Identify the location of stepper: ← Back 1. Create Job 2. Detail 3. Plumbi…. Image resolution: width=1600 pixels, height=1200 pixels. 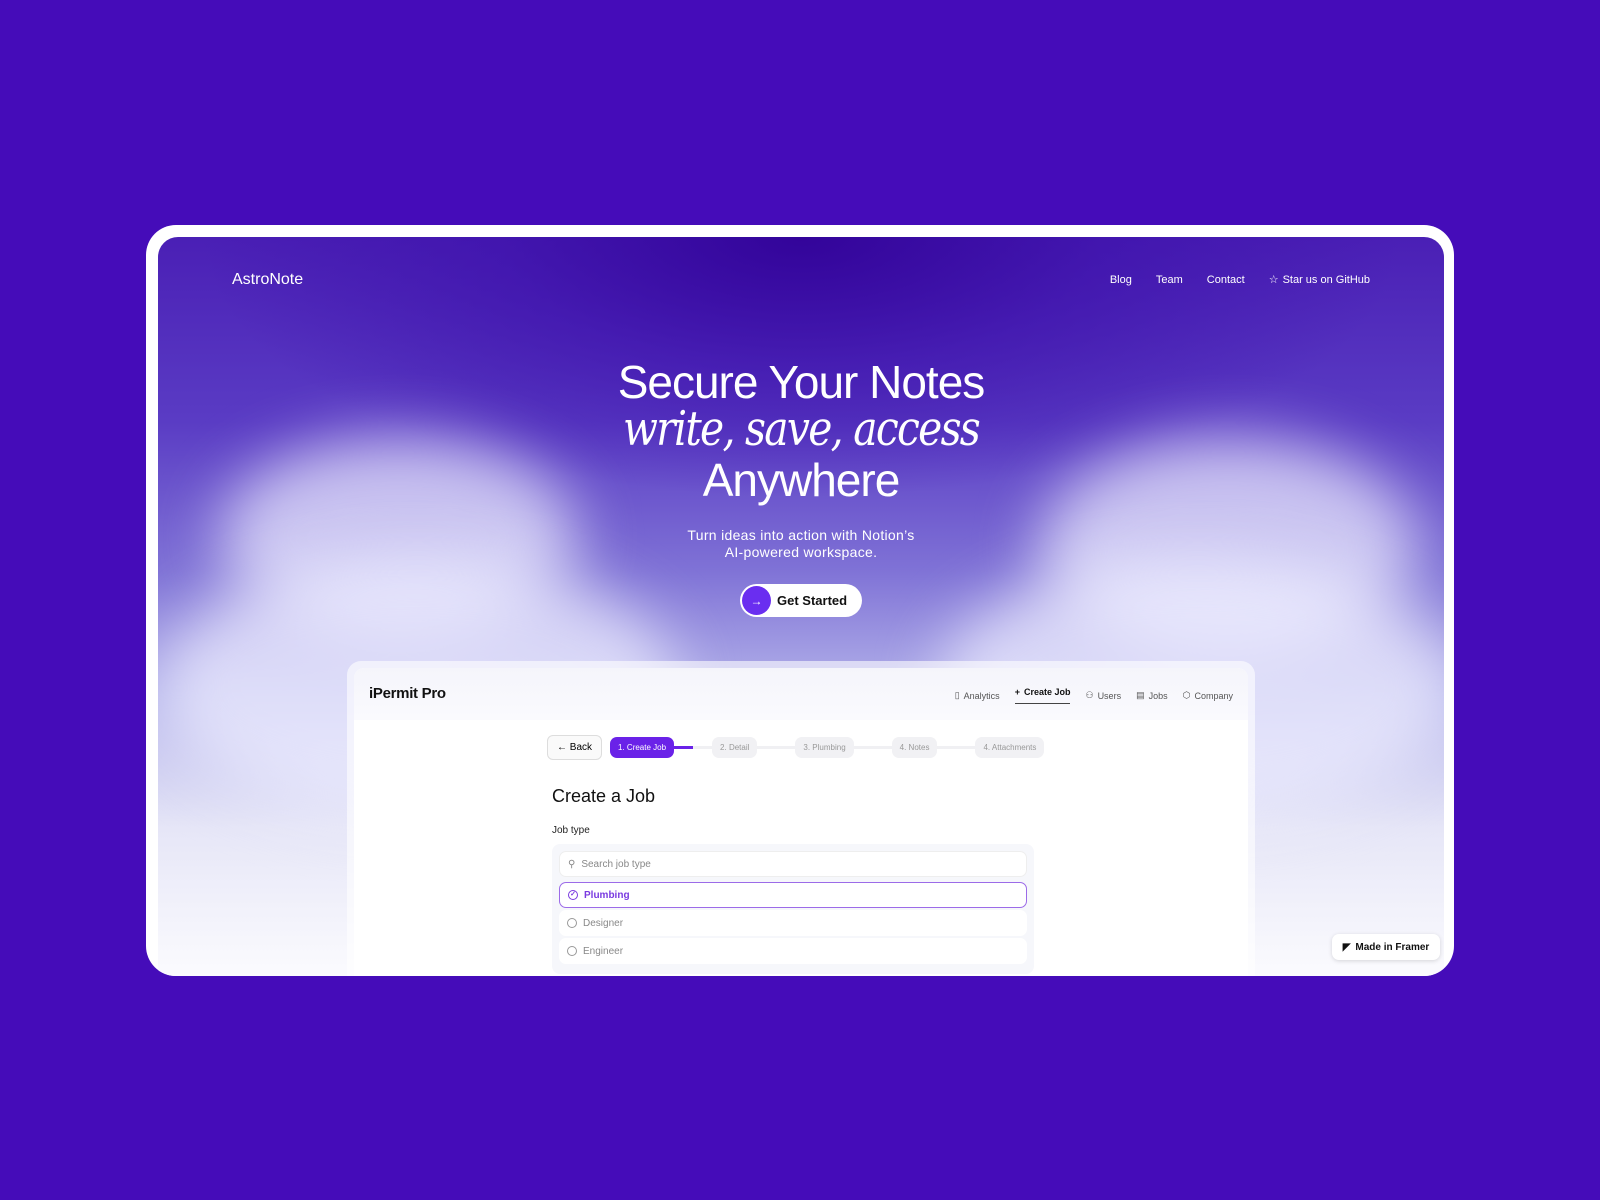
(796, 747).